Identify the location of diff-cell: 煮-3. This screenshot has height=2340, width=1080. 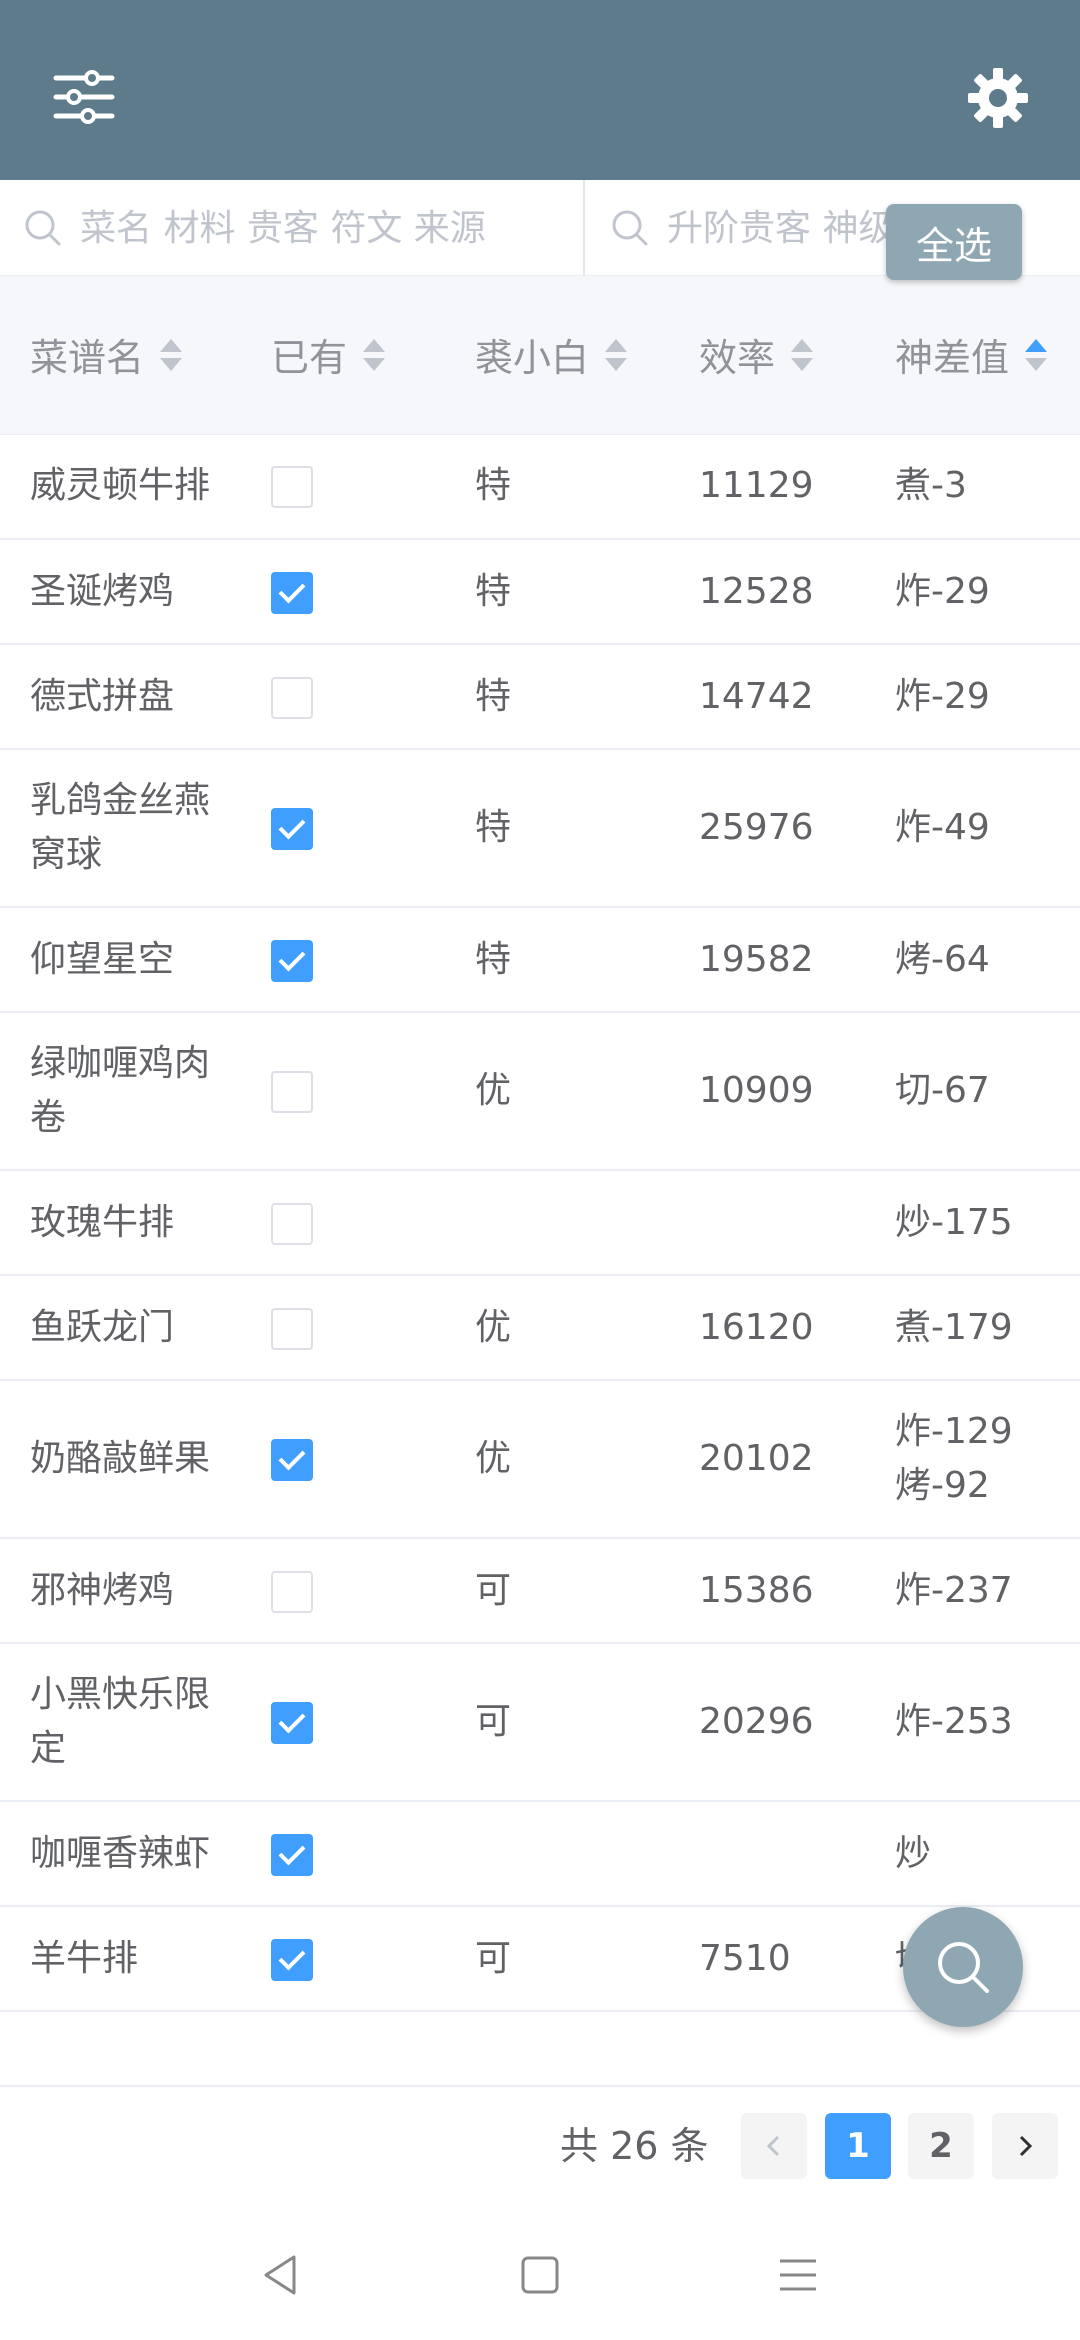
(972, 487).